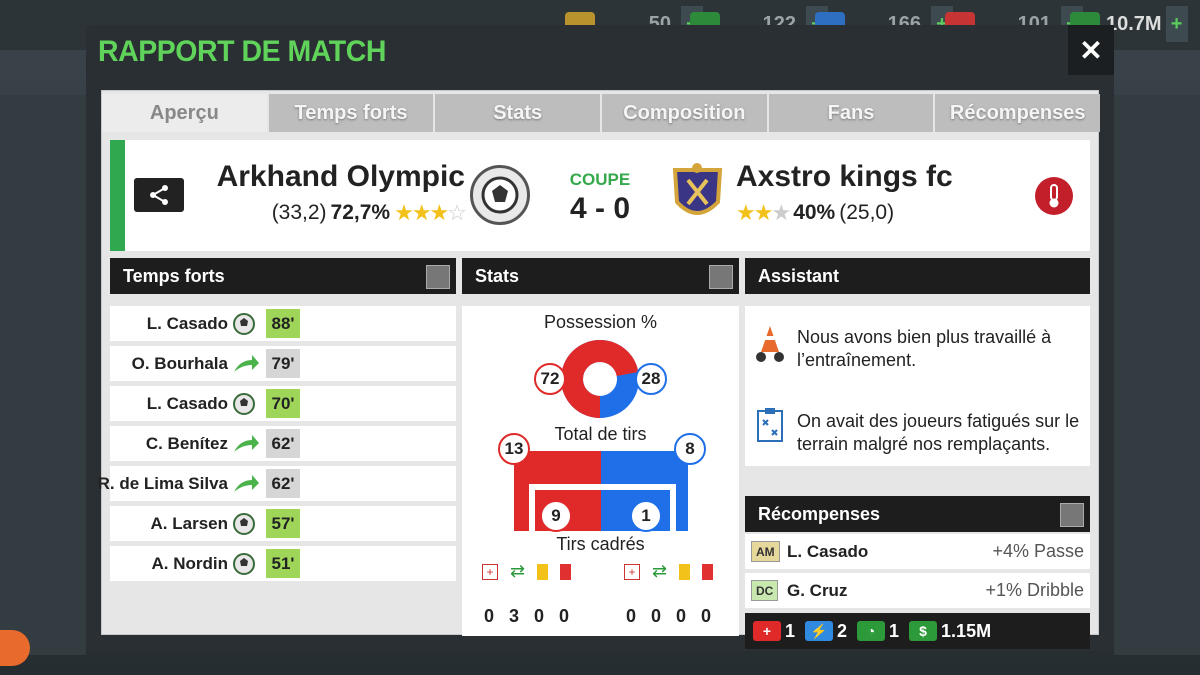 Image resolution: width=1200 pixels, height=675 pixels. I want to click on away-subs: 0, so click(656, 616).